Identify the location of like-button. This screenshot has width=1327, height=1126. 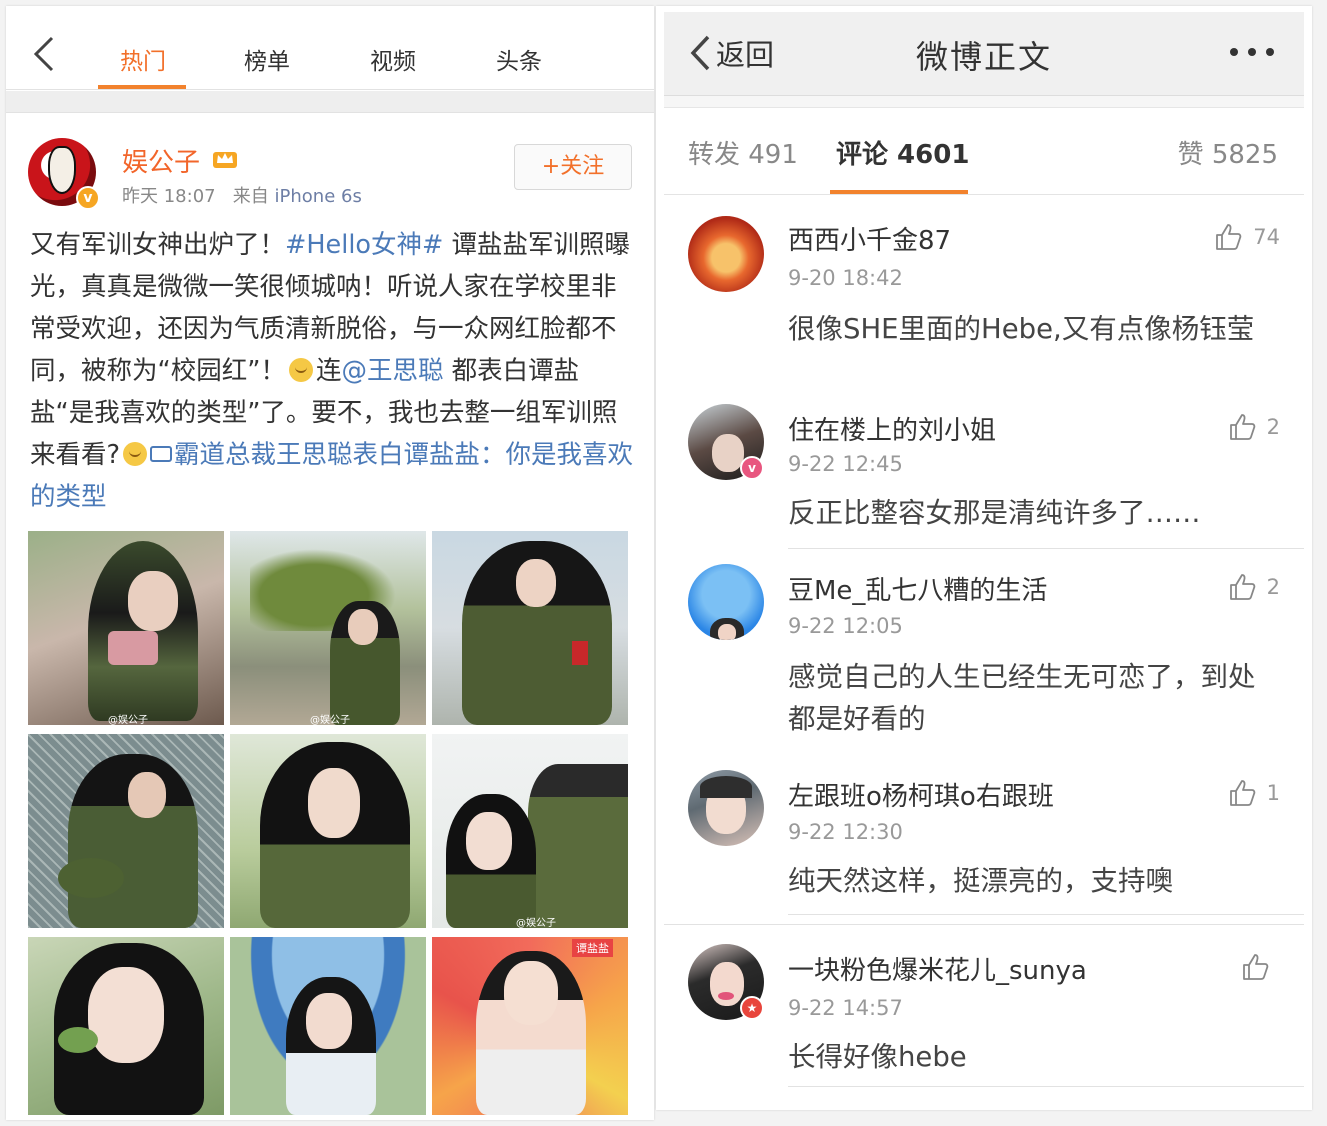
(1260, 967).